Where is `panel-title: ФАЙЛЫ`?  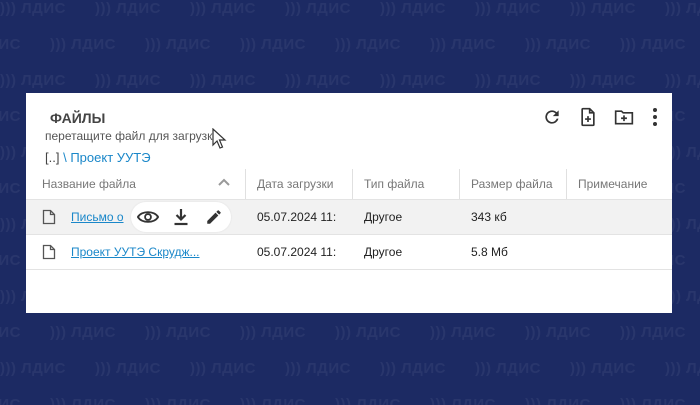 panel-title: ФАЙЛЫ is located at coordinates (78, 118).